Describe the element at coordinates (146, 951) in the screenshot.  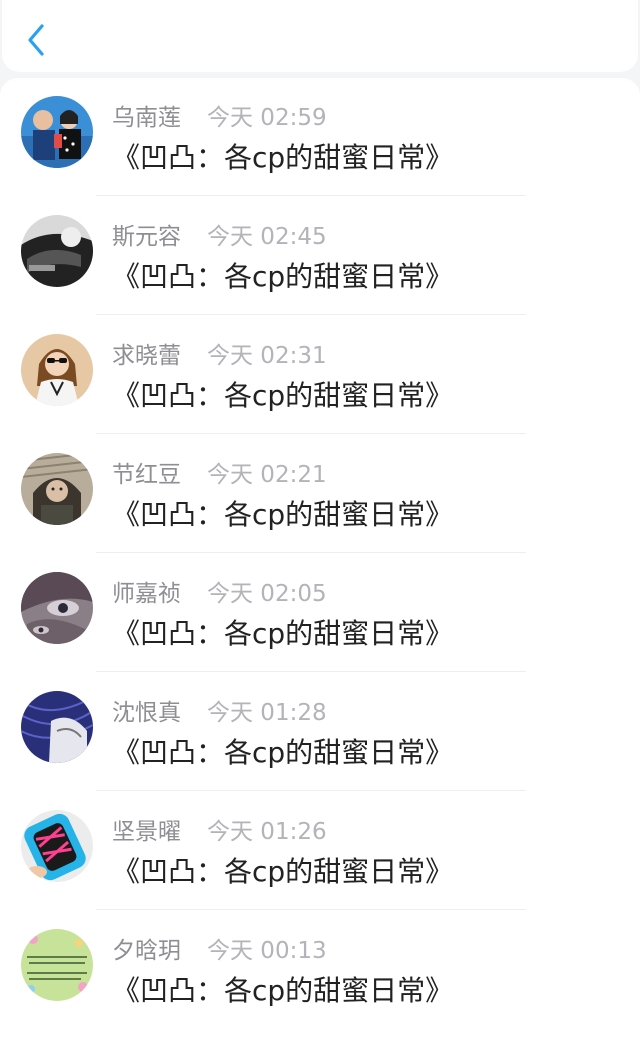
I see `sender-name: 夕晗玥` at that location.